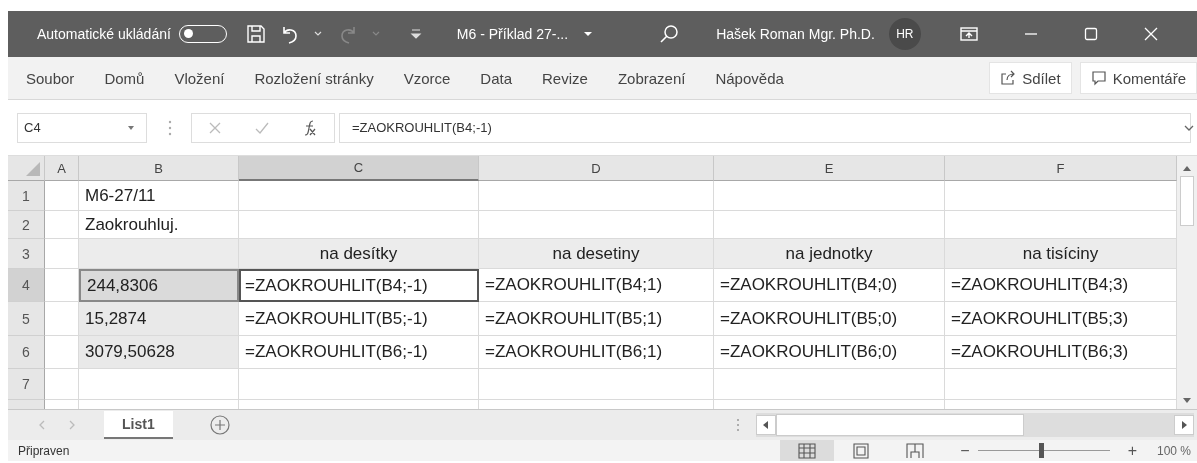  I want to click on user-avatar: HR, so click(904, 34).